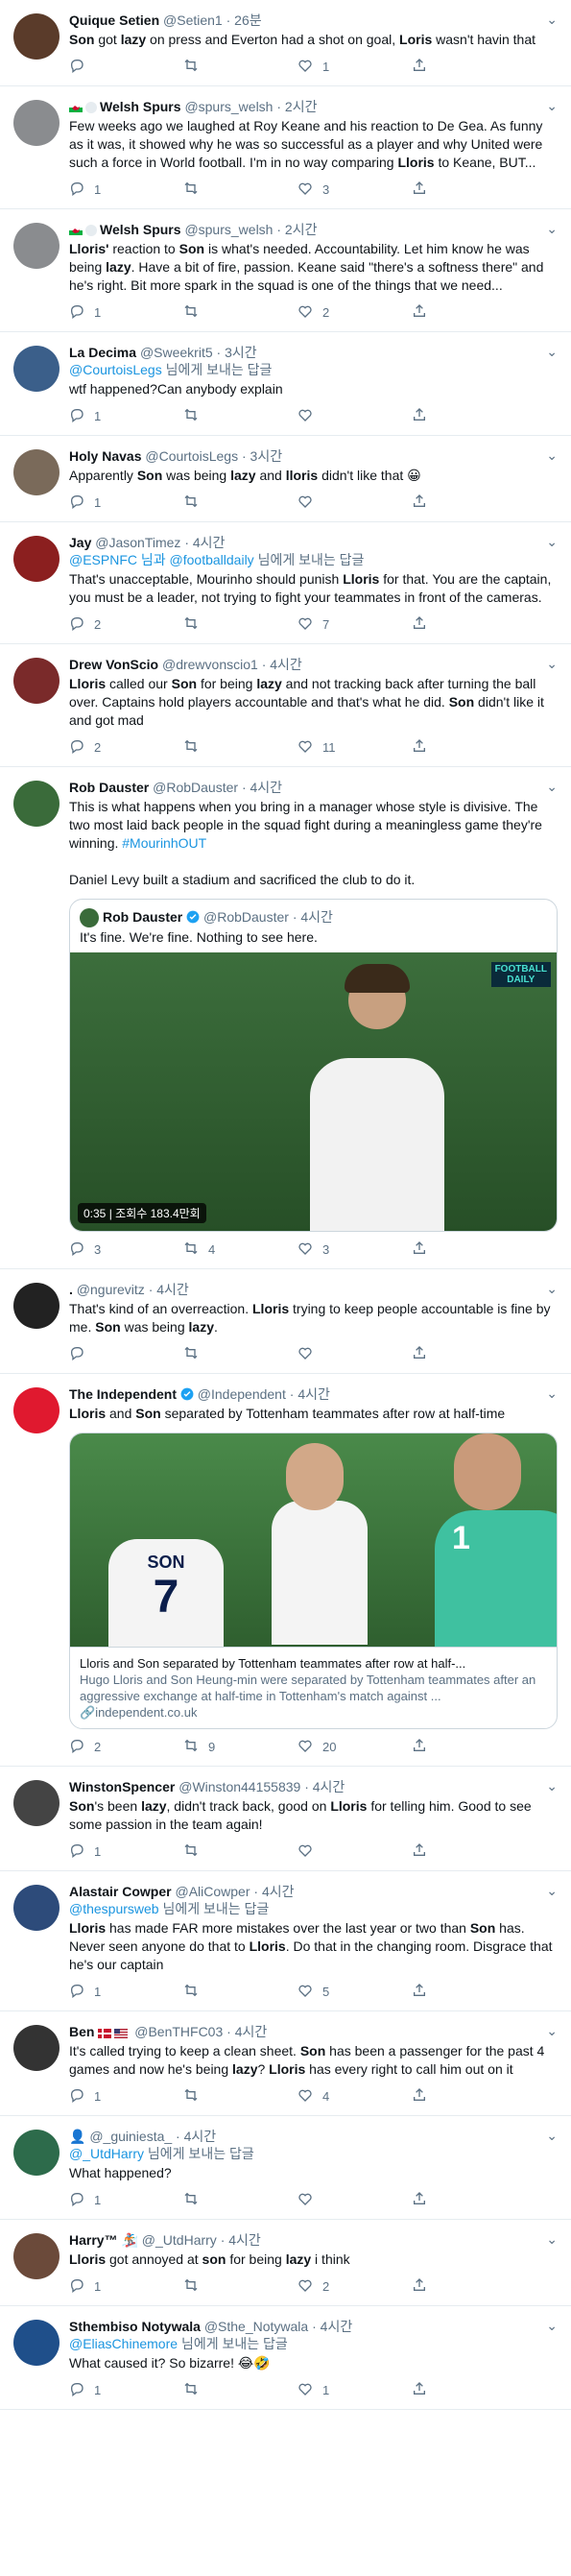  Describe the element at coordinates (212, 1891) in the screenshot. I see `user-handle: @AliCowper` at that location.